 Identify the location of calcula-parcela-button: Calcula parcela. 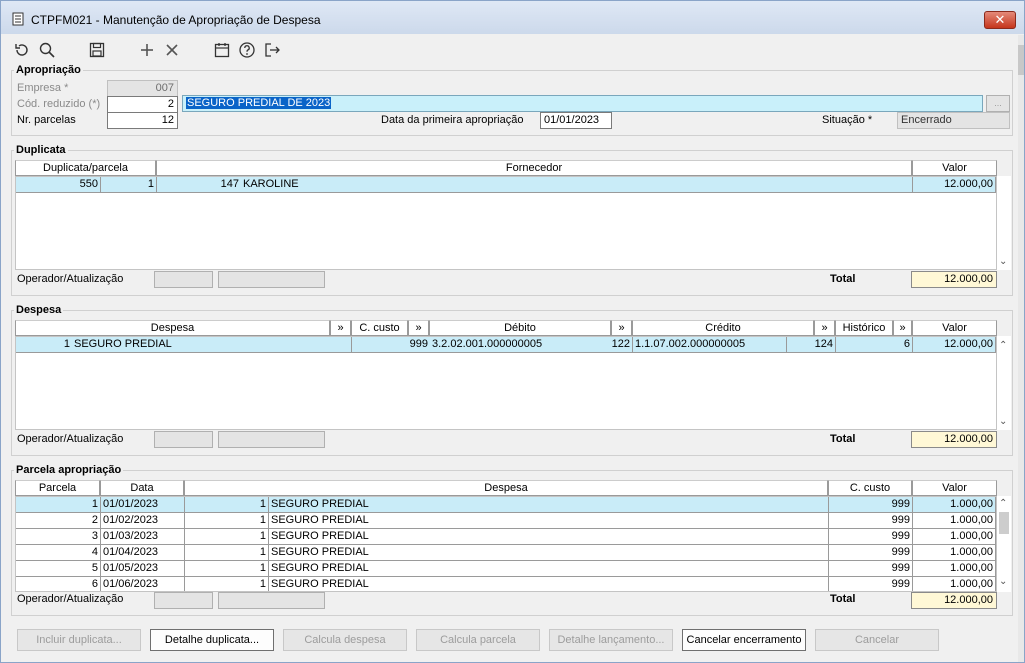
(478, 640).